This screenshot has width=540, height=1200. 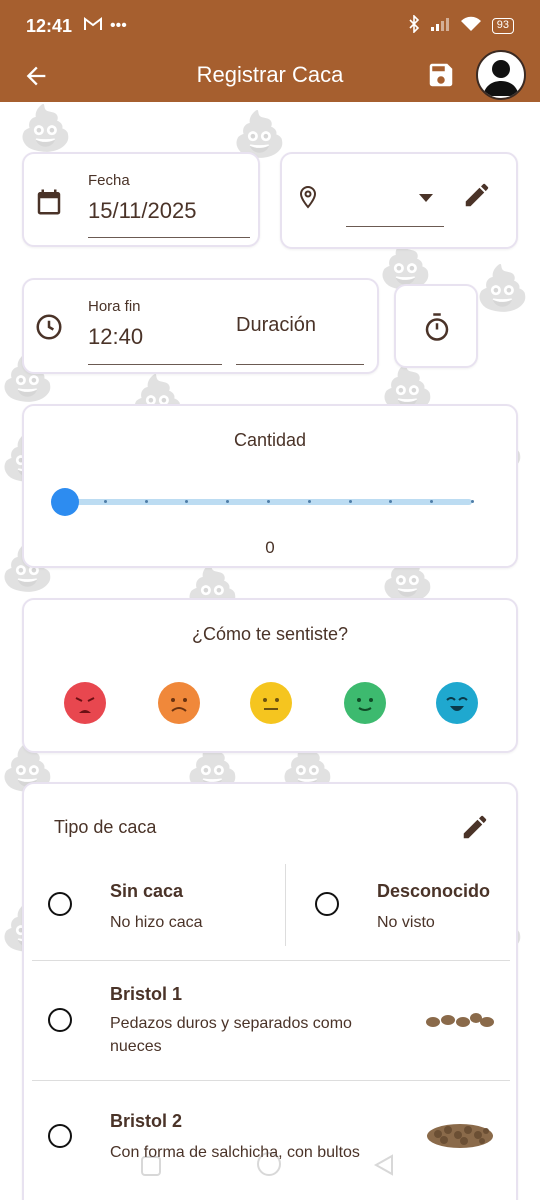 I want to click on option-desc: Pedazos duros y separados como nueces, so click(x=231, y=1035).